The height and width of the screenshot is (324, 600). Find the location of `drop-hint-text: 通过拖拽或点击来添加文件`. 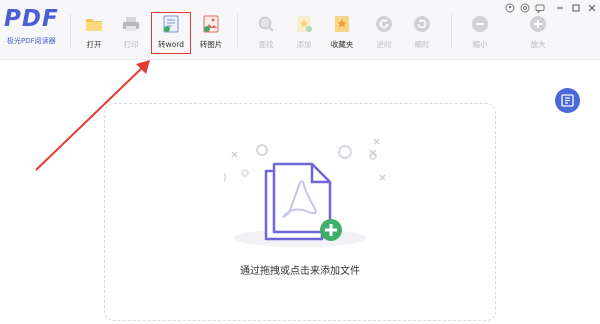

drop-hint-text: 通过拖拽或点击来添加文件 is located at coordinates (300, 271).